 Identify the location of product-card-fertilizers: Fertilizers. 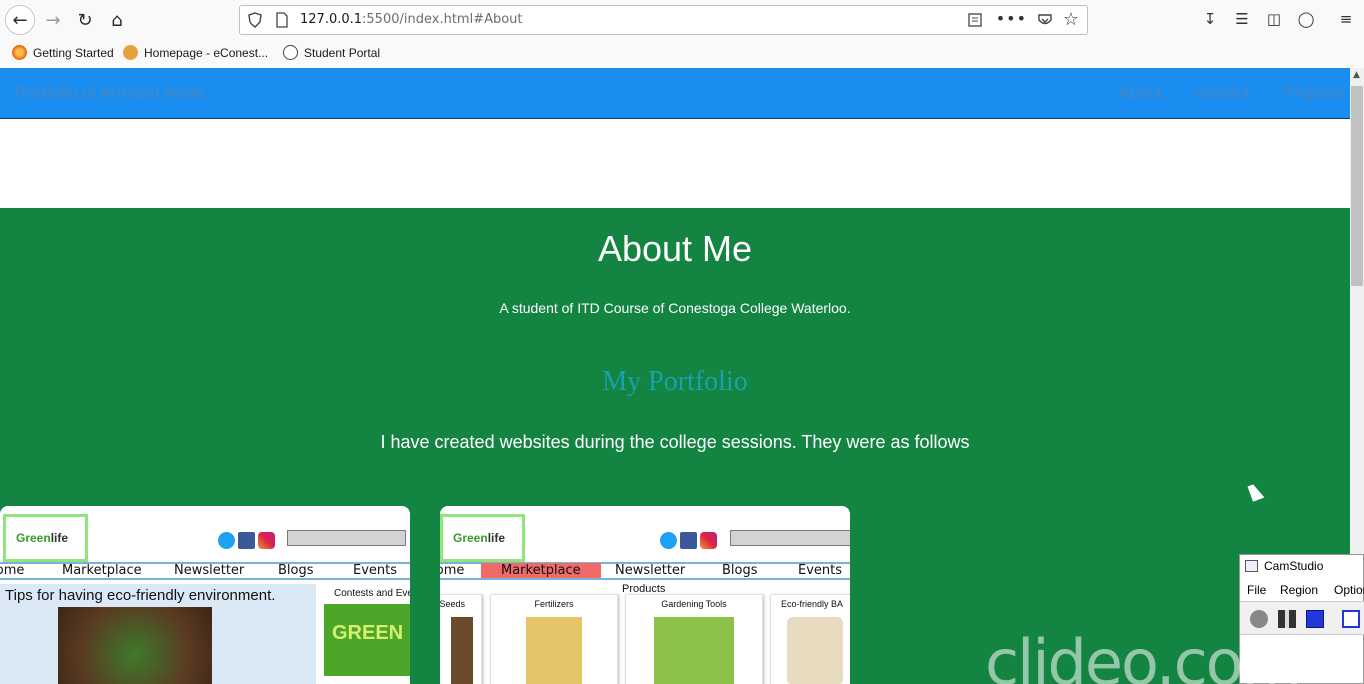
(554, 639).